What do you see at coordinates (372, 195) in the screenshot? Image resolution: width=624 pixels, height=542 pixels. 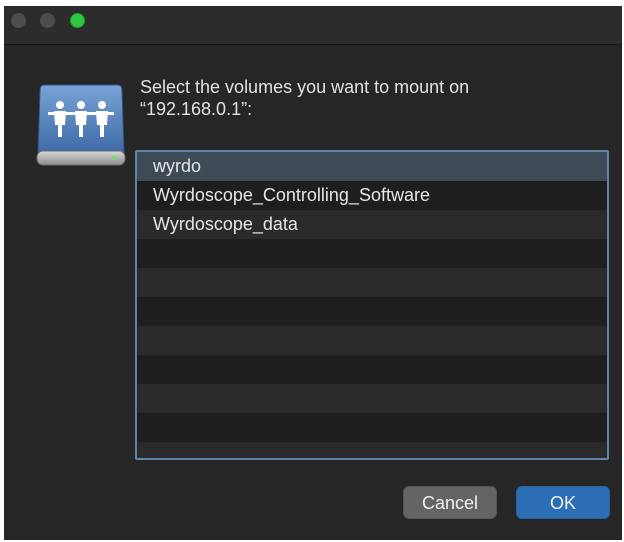 I see `volume-item: Wyrdoscope_Controlling_Software` at bounding box center [372, 195].